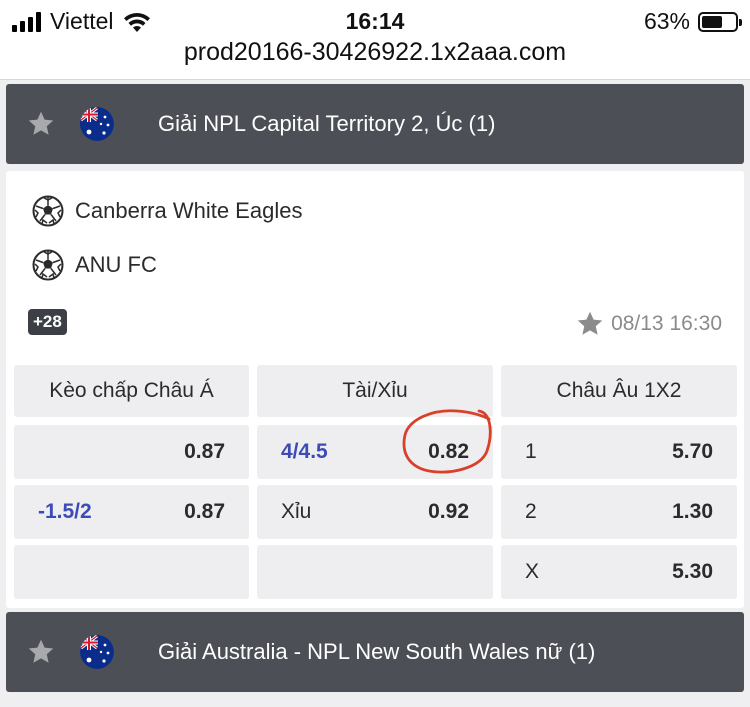 The width and height of the screenshot is (750, 707). What do you see at coordinates (619, 572) in the screenshot?
I see `odds-cell: X 5.30` at bounding box center [619, 572].